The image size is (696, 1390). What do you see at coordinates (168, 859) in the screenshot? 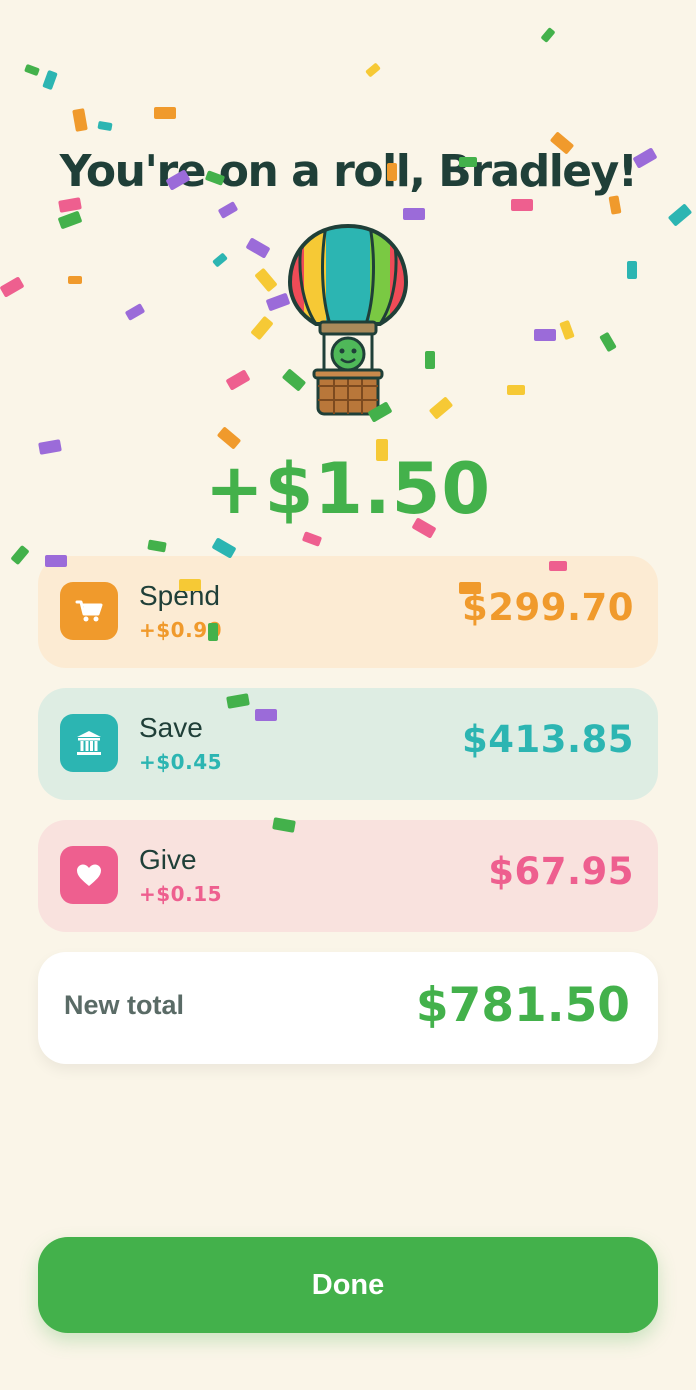
I see `give-label: Give` at bounding box center [168, 859].